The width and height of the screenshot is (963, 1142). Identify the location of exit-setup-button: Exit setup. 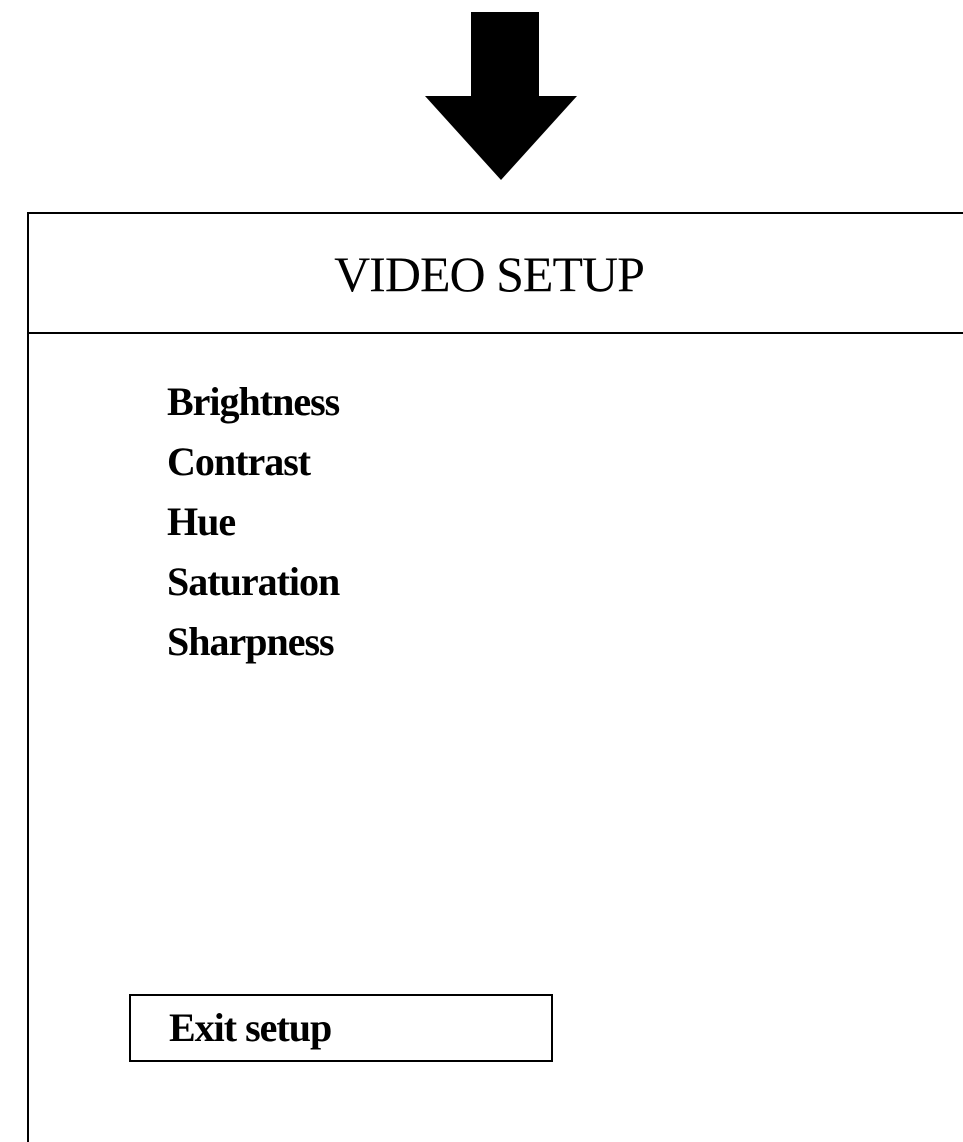
(341, 1028).